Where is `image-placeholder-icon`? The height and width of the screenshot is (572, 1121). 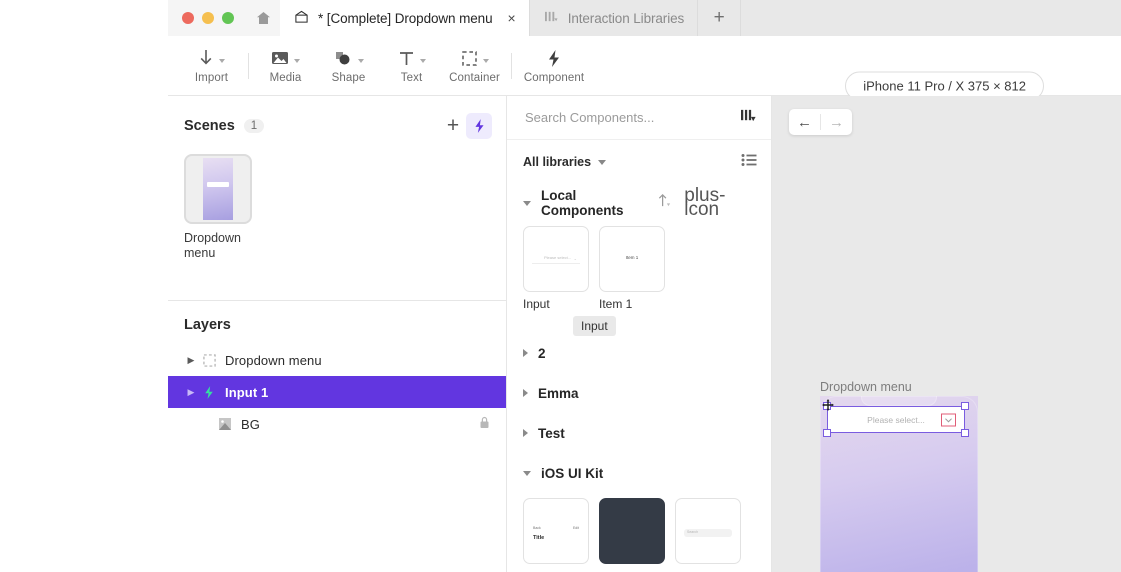 image-placeholder-icon is located at coordinates (225, 424).